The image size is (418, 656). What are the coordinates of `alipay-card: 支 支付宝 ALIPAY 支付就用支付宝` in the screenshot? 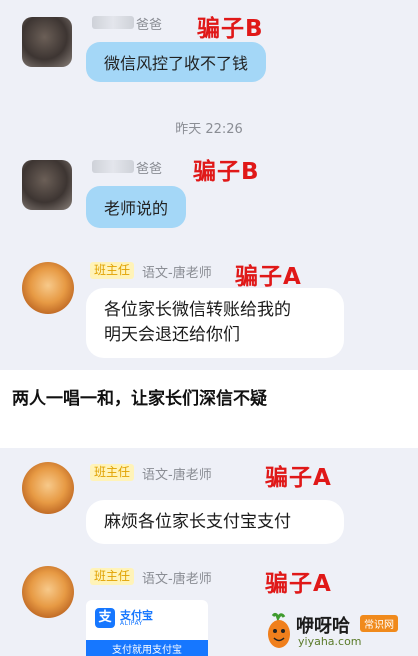 It's located at (147, 628).